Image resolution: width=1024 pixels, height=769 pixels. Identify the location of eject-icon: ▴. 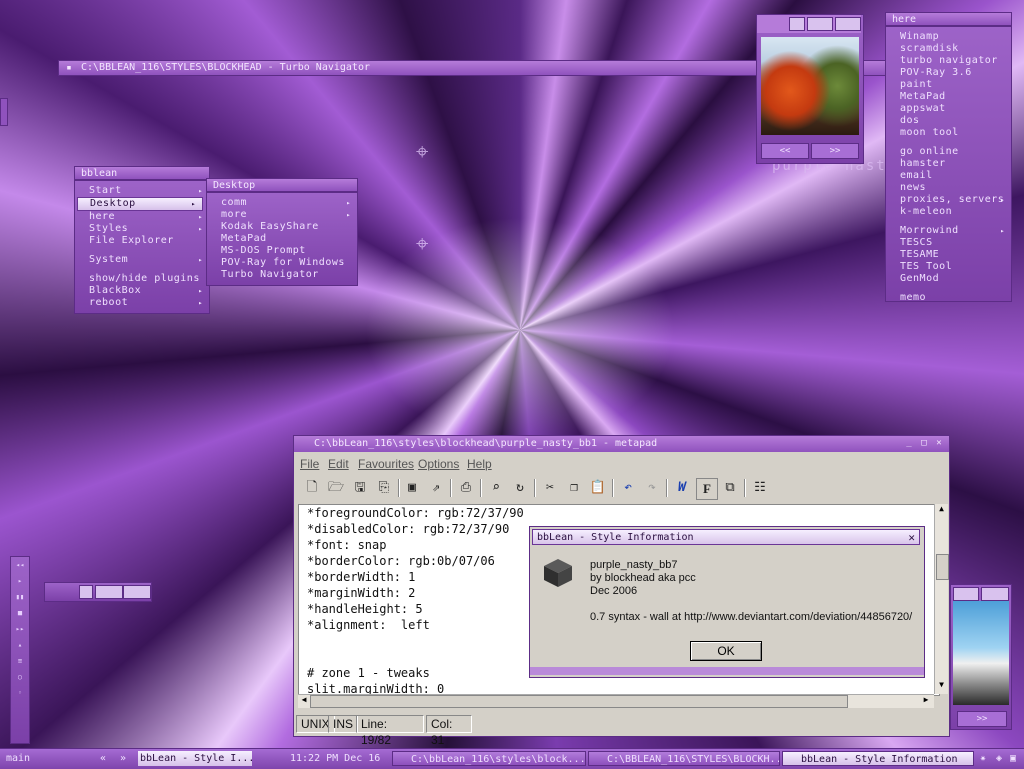
(20, 645).